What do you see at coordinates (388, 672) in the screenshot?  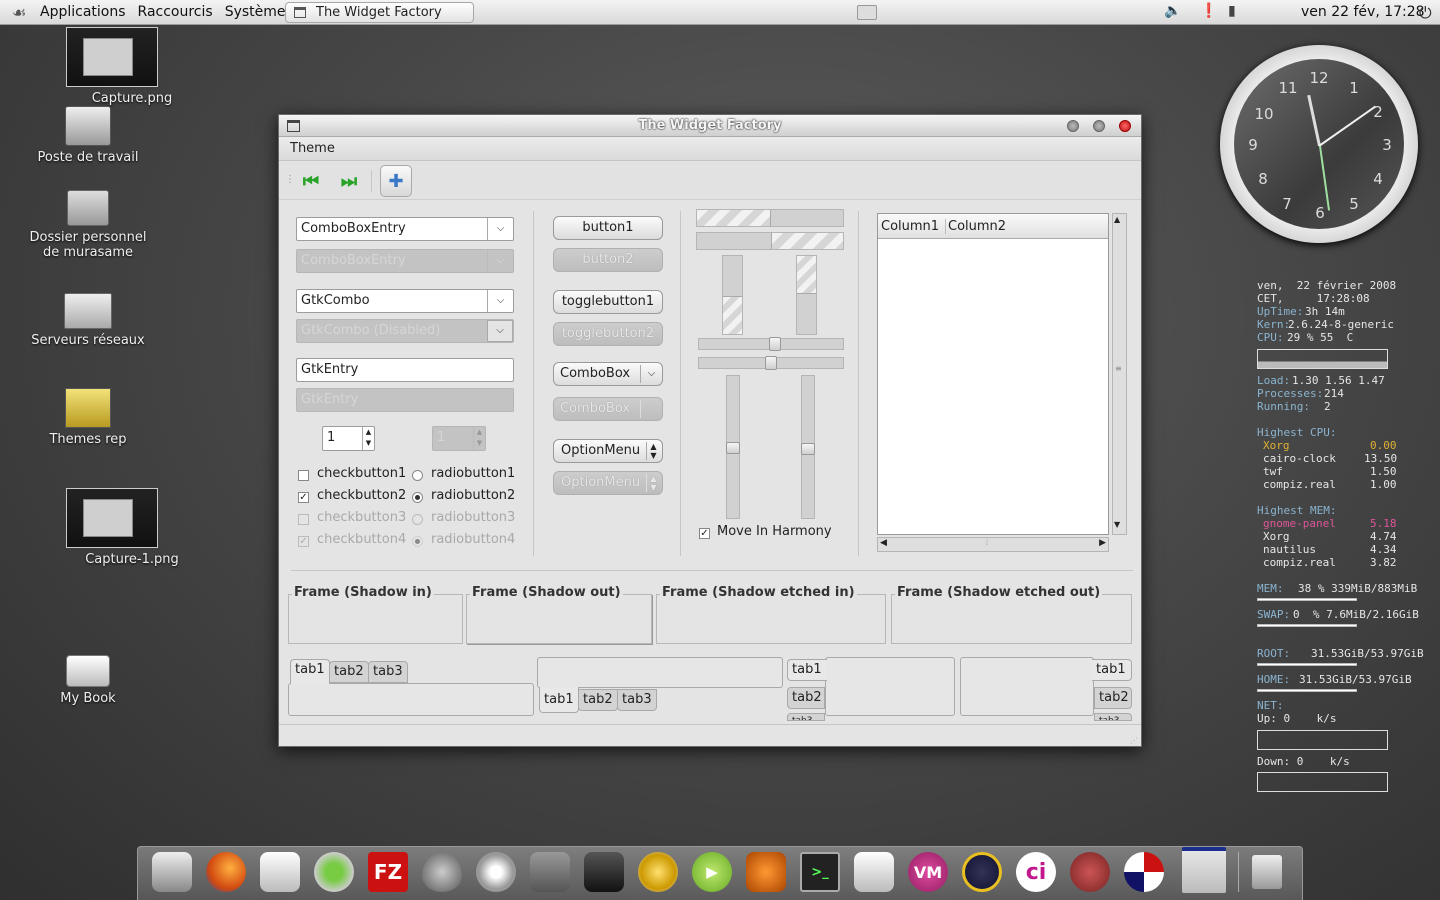 I see `notebook-top-tab3: tab3` at bounding box center [388, 672].